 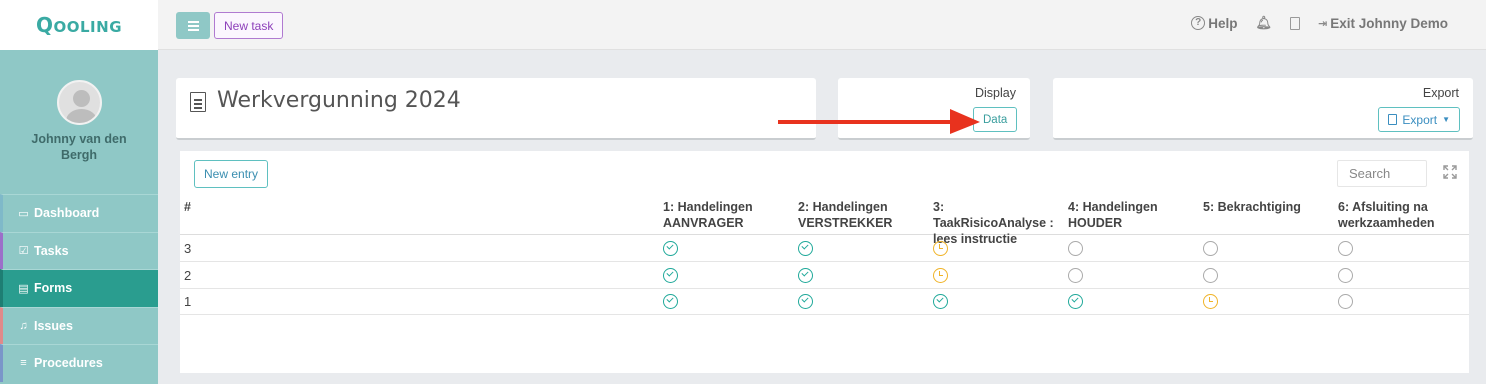 What do you see at coordinates (188, 301) in the screenshot?
I see `row-number: 1` at bounding box center [188, 301].